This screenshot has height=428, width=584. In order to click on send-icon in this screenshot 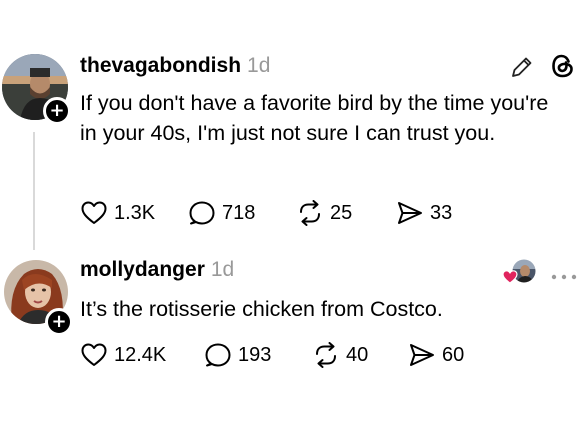, I will do `click(422, 355)`.